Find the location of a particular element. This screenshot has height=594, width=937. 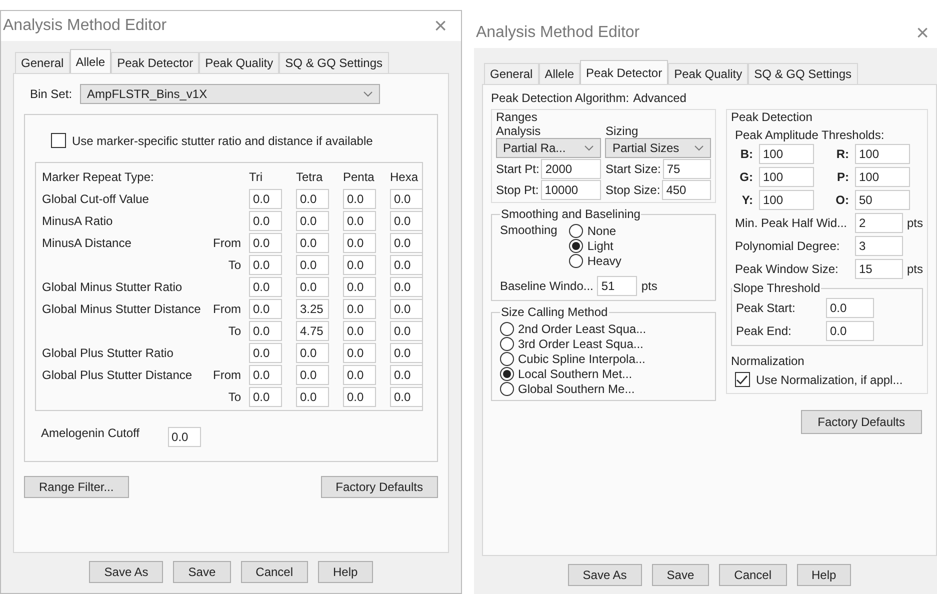

bin-set-dropdown: AmpFLSTR_Bins_v1X is located at coordinates (230, 94).